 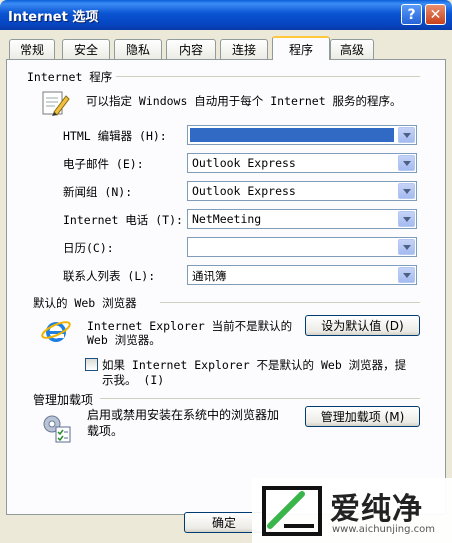 I want to click on brand-logo-icon, so click(x=292, y=511).